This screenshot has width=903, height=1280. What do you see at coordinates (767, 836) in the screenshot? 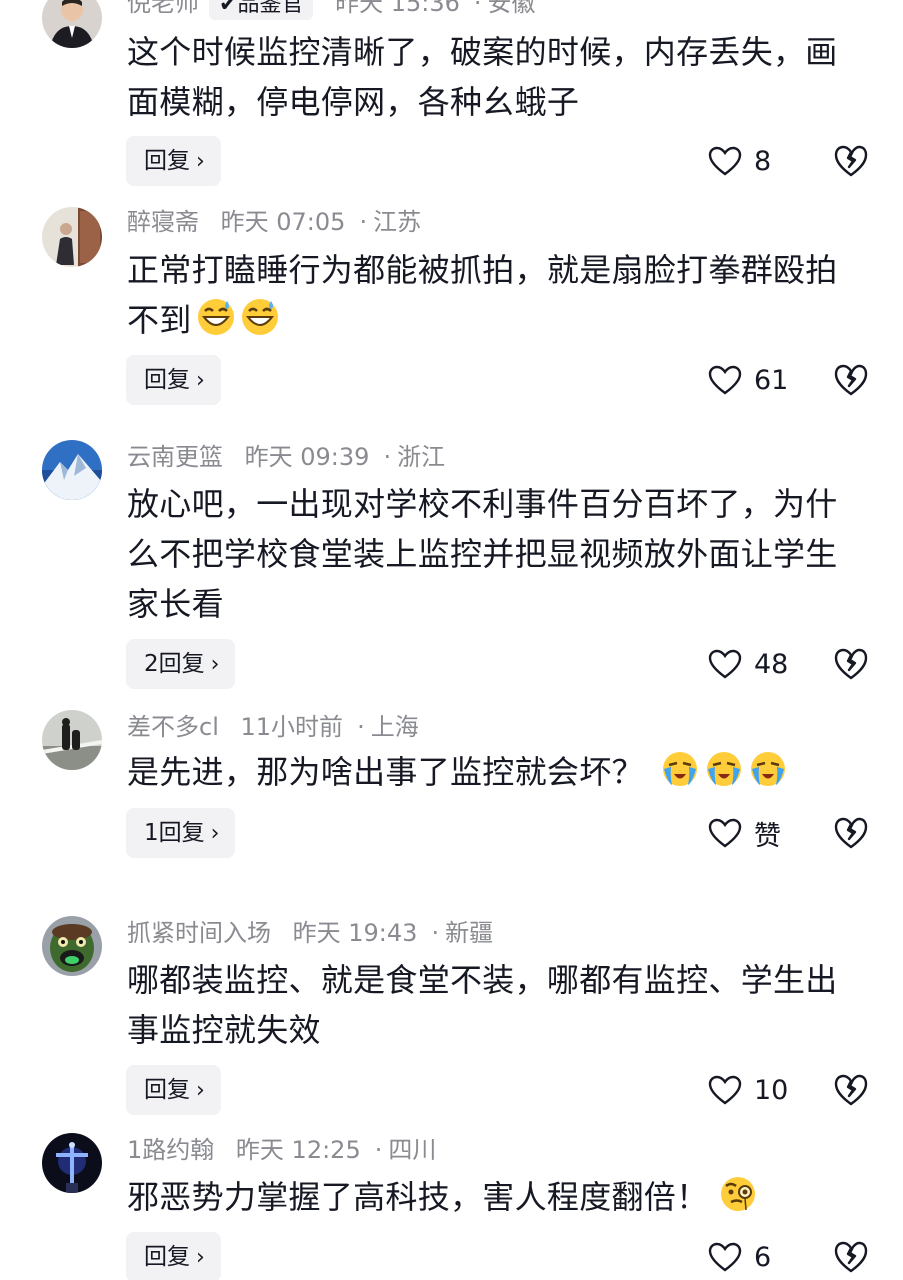
I see `like-count: 赞` at bounding box center [767, 836].